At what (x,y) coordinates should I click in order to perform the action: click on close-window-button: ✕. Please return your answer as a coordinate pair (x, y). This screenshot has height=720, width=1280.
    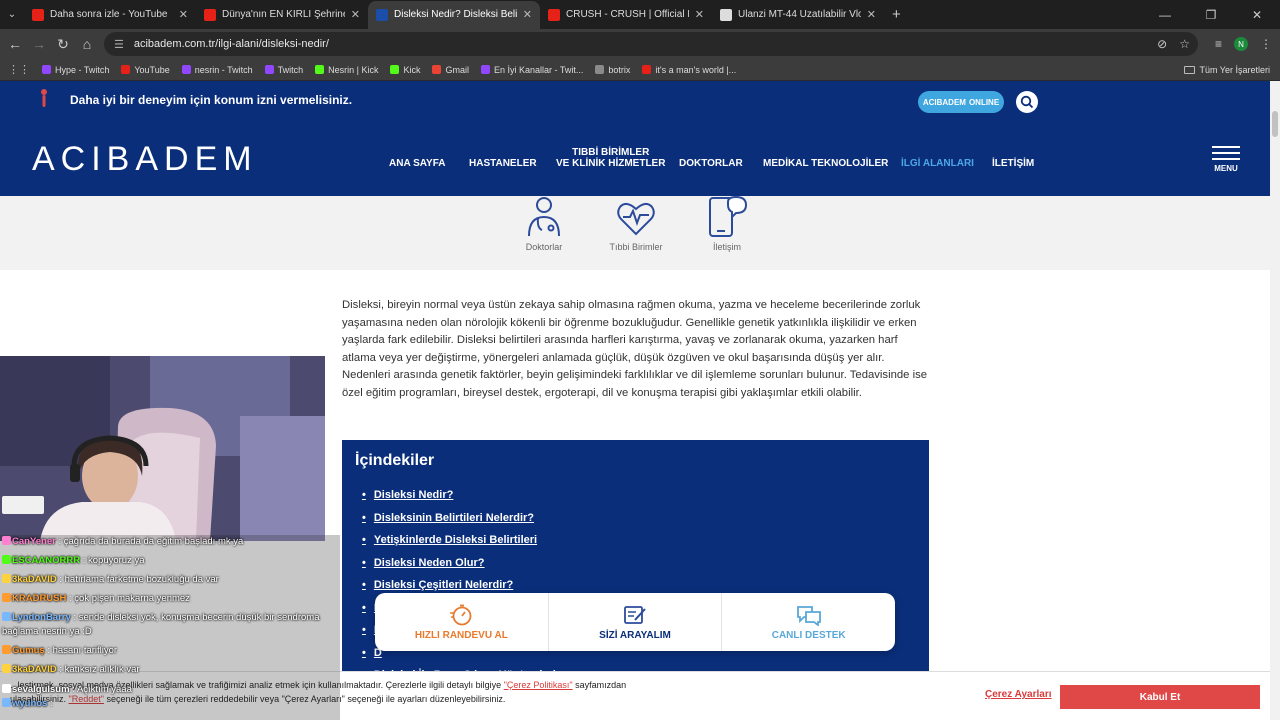
    Looking at the image, I should click on (1257, 15).